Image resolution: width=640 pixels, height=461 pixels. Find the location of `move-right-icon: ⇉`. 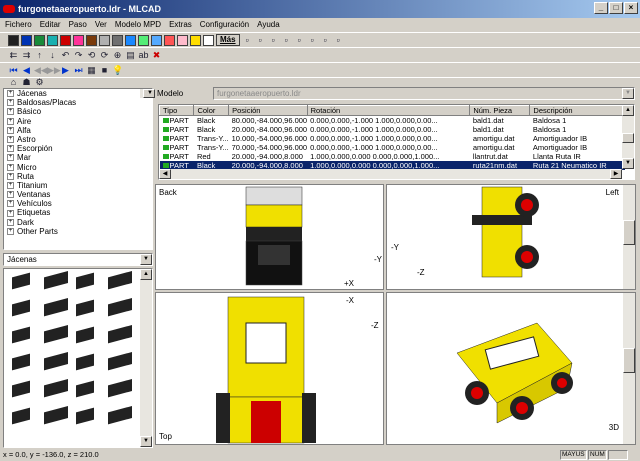

move-right-icon: ⇉ is located at coordinates (26, 55).